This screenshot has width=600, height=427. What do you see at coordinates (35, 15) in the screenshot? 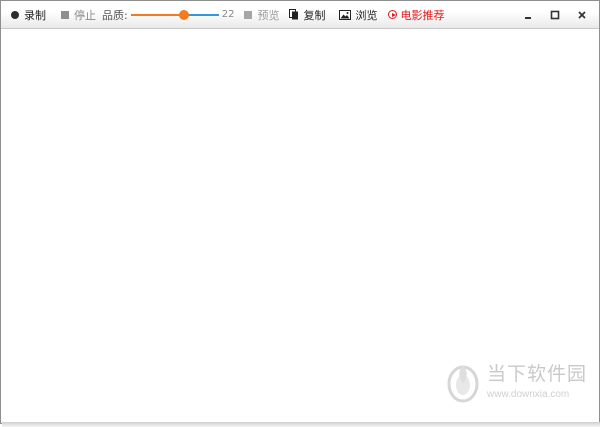
I see `record-label: 录制` at bounding box center [35, 15].